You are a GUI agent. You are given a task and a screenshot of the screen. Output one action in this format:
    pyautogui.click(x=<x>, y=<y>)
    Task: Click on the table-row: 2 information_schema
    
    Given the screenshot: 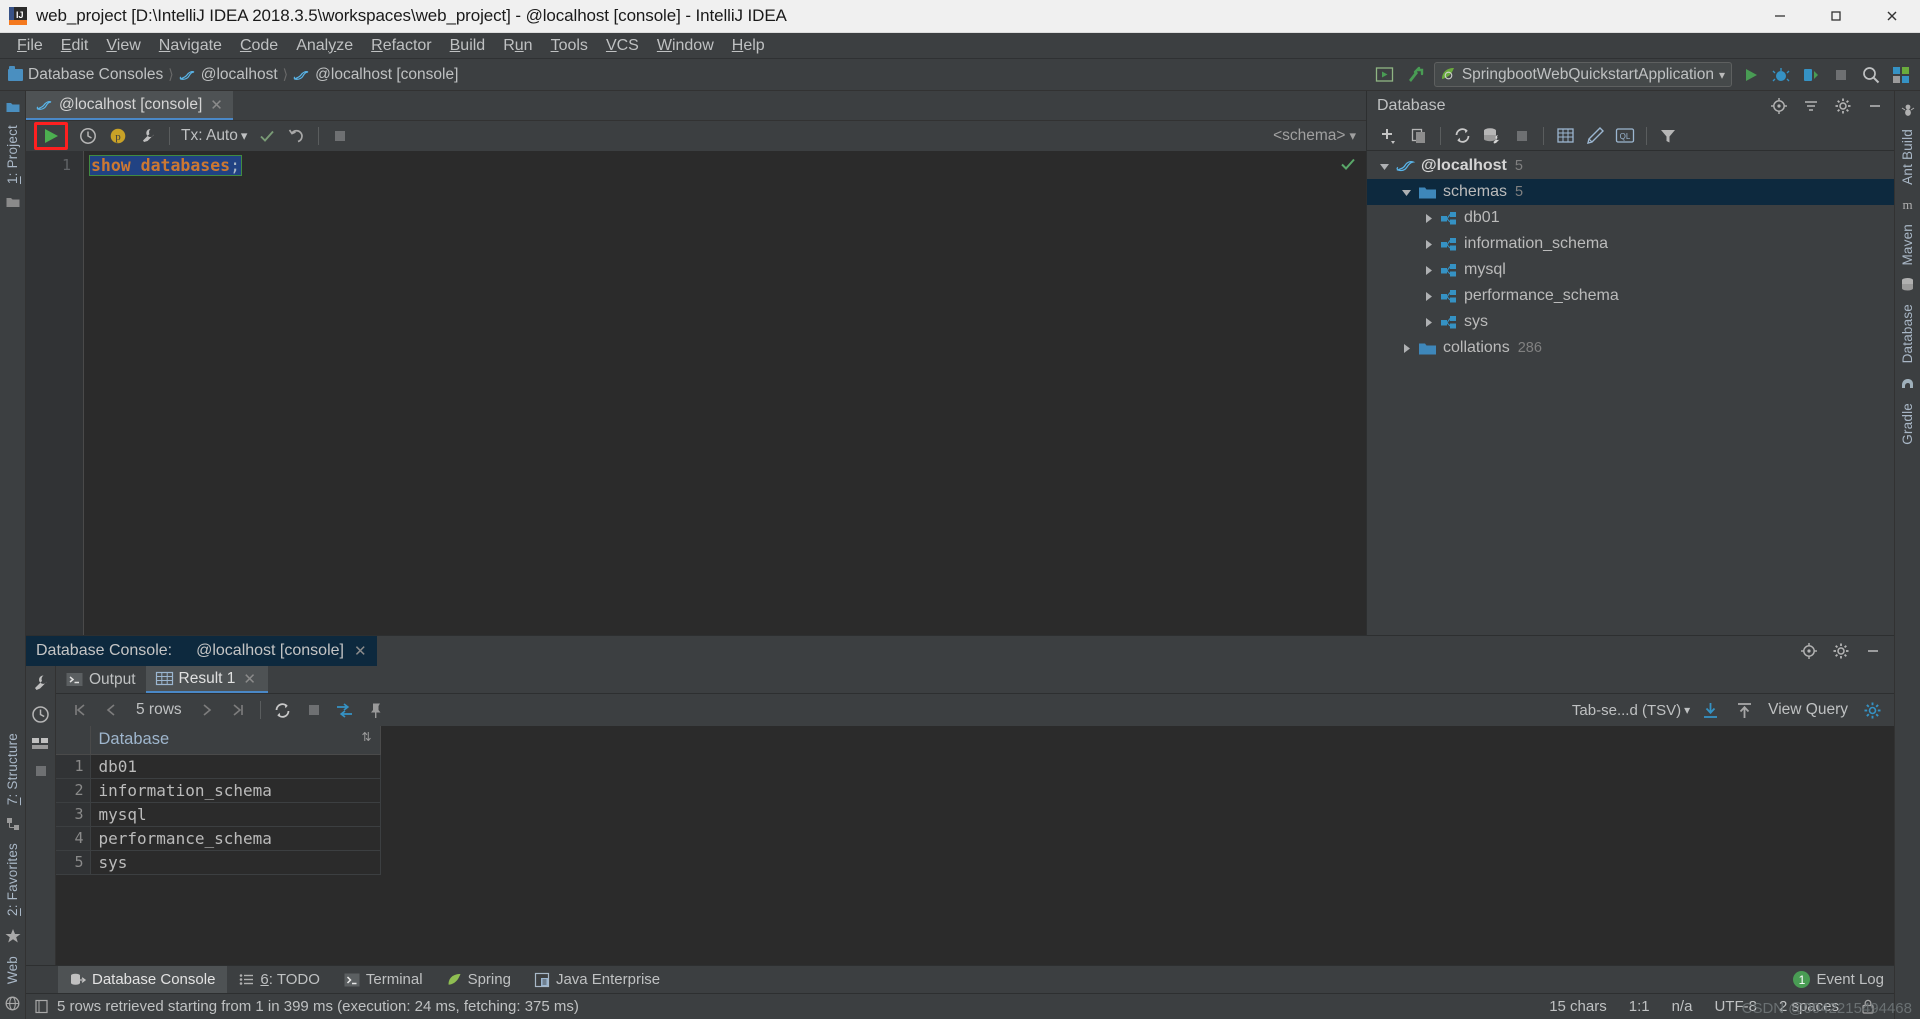 What is the action you would take?
    pyautogui.click(x=218, y=790)
    